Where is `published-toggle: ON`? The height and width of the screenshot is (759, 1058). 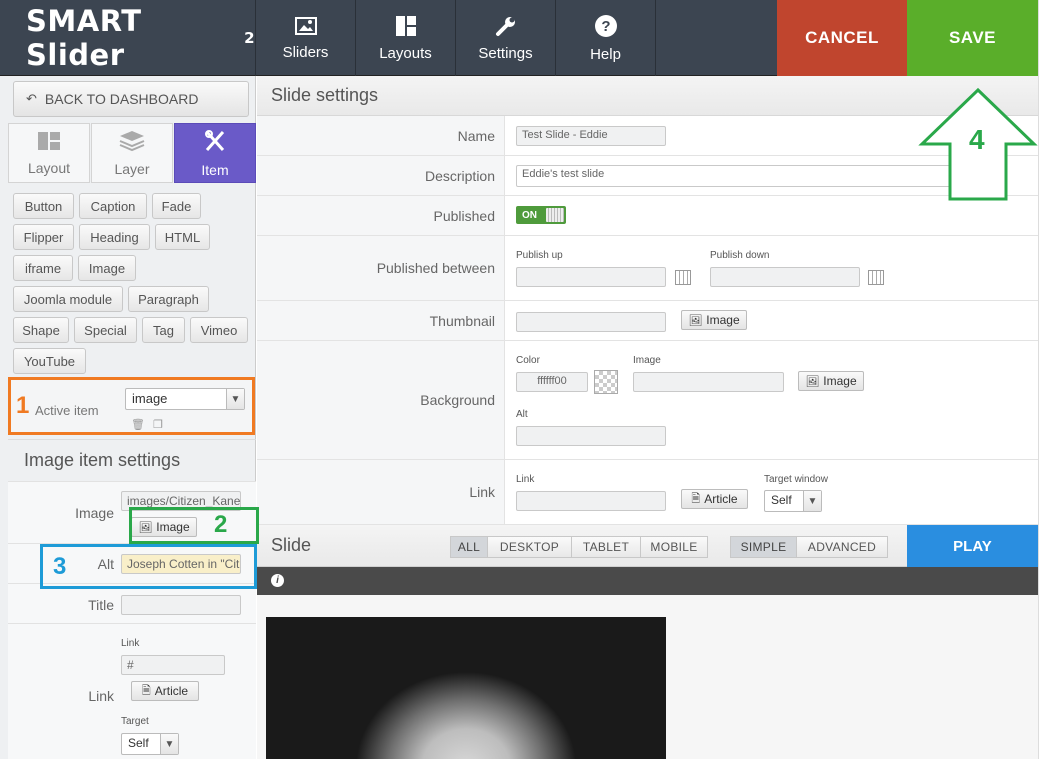
published-toggle: ON is located at coordinates (541, 215).